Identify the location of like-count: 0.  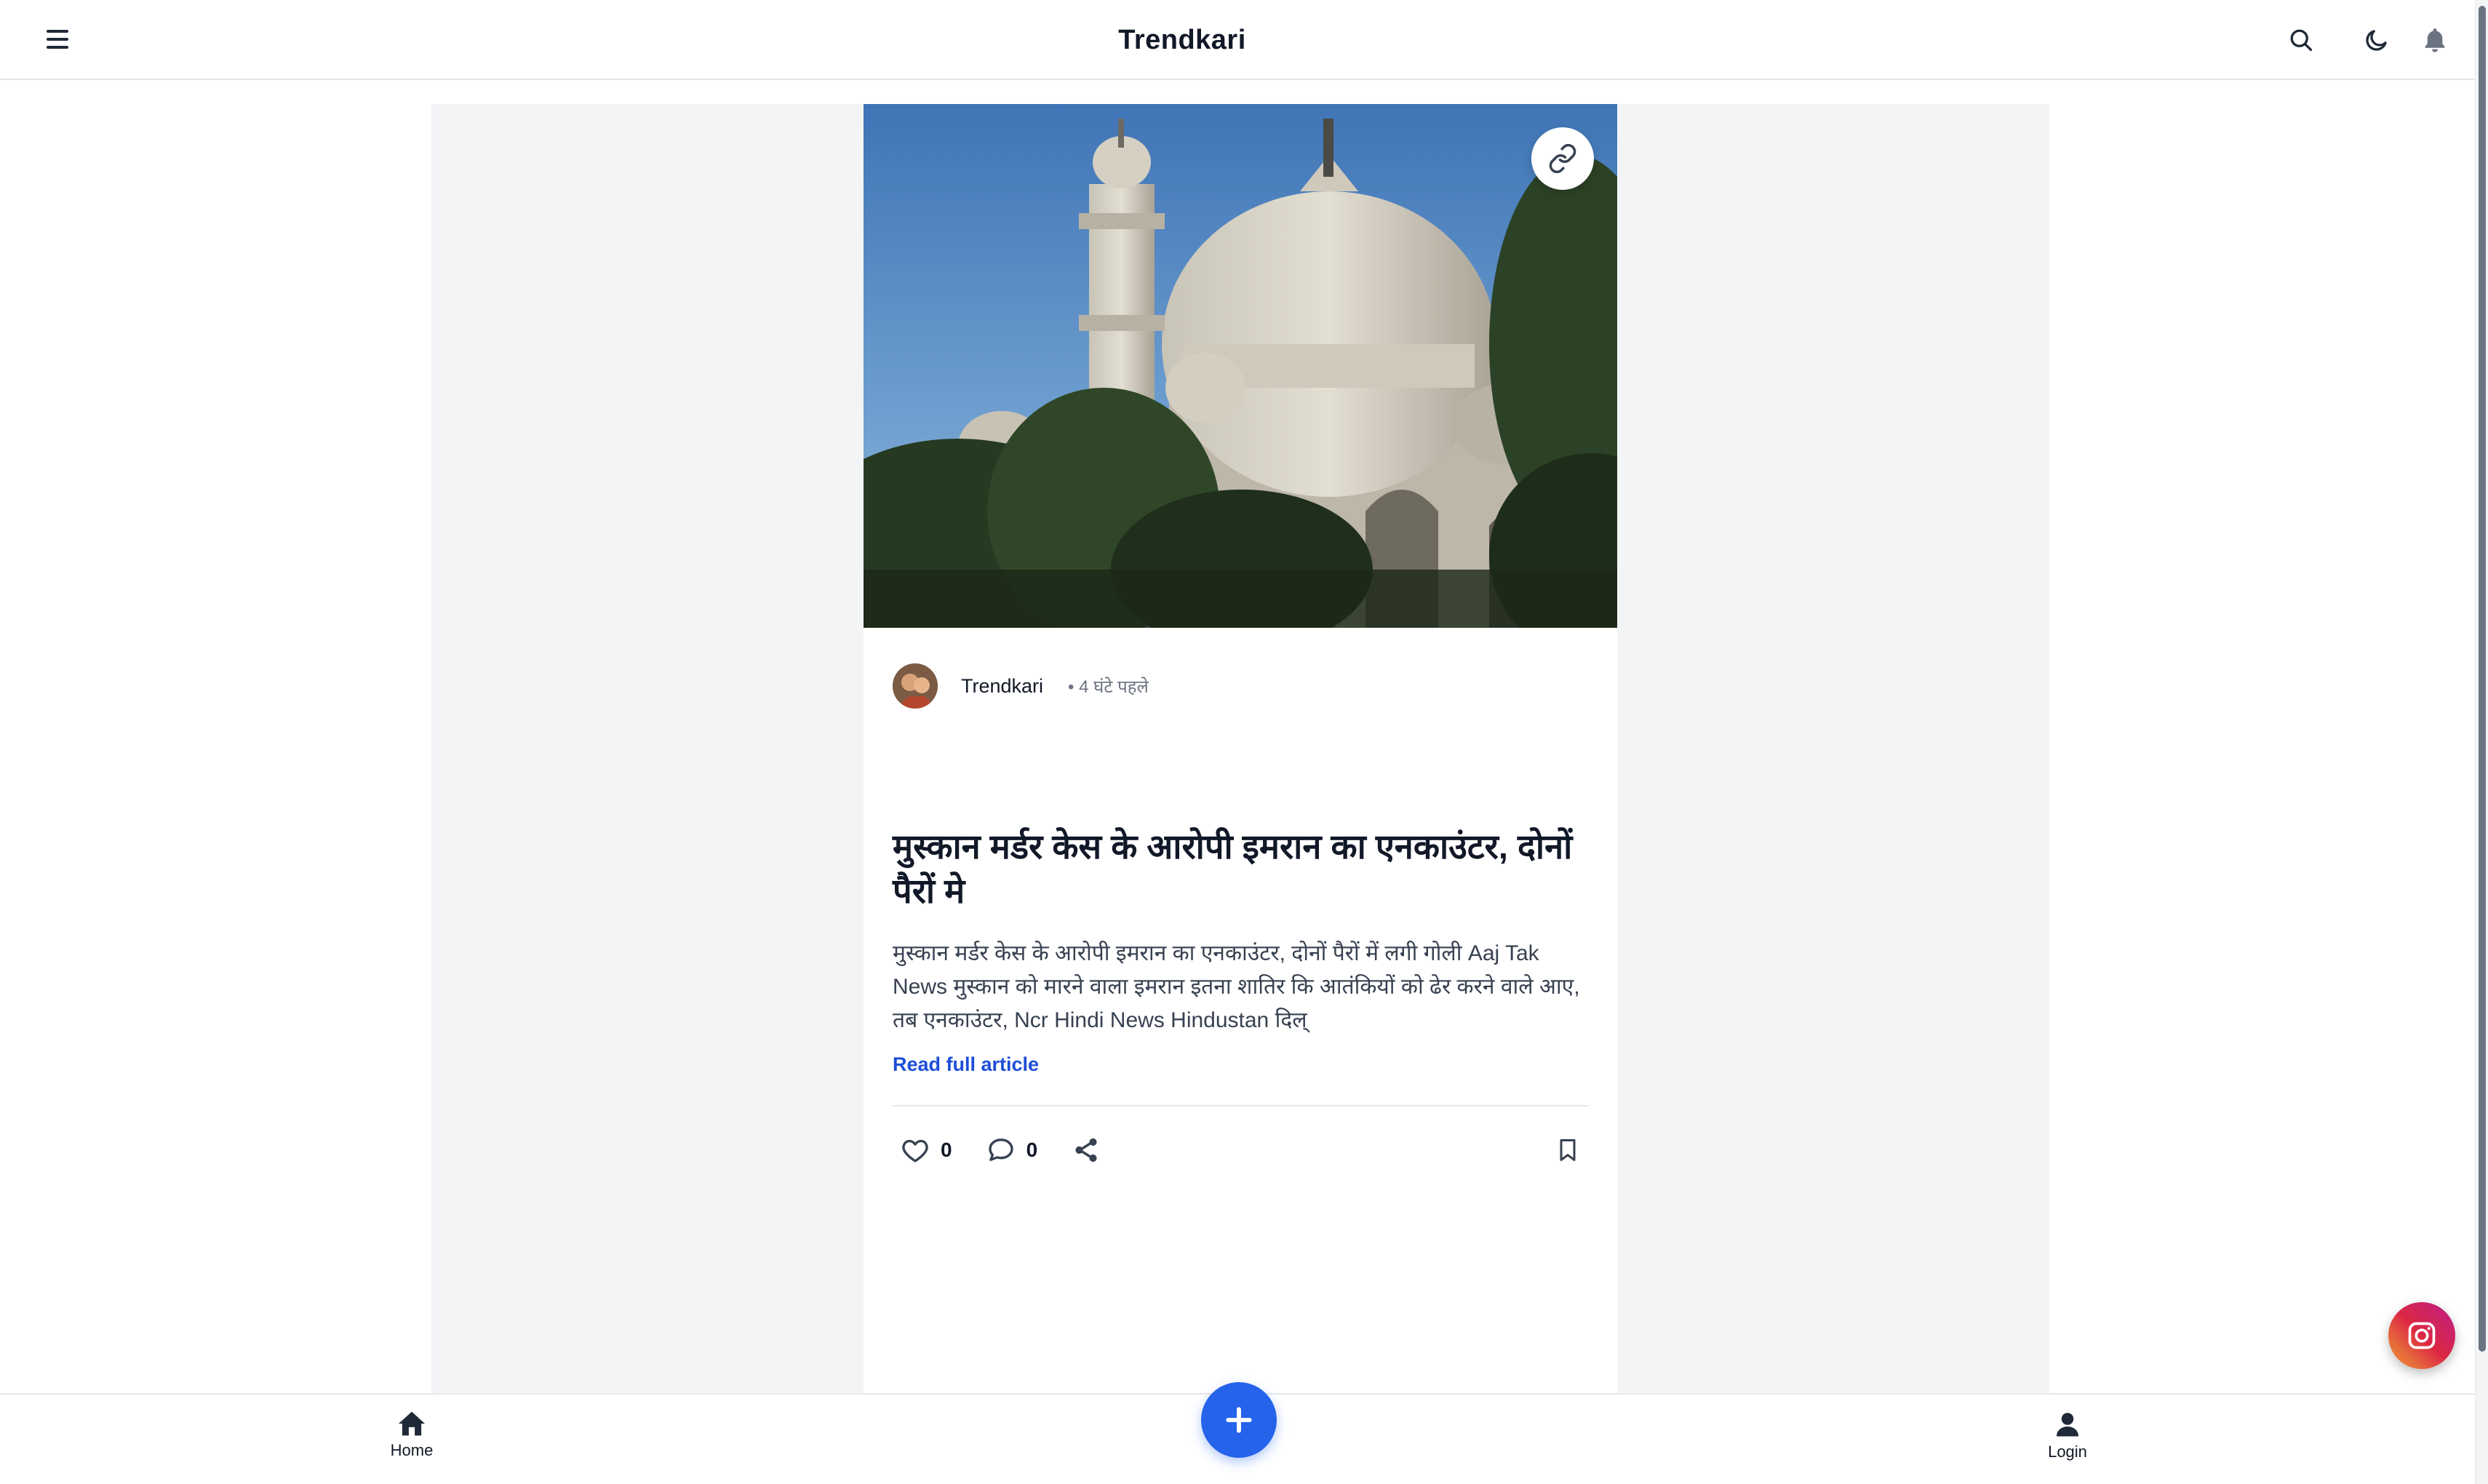
(946, 1149).